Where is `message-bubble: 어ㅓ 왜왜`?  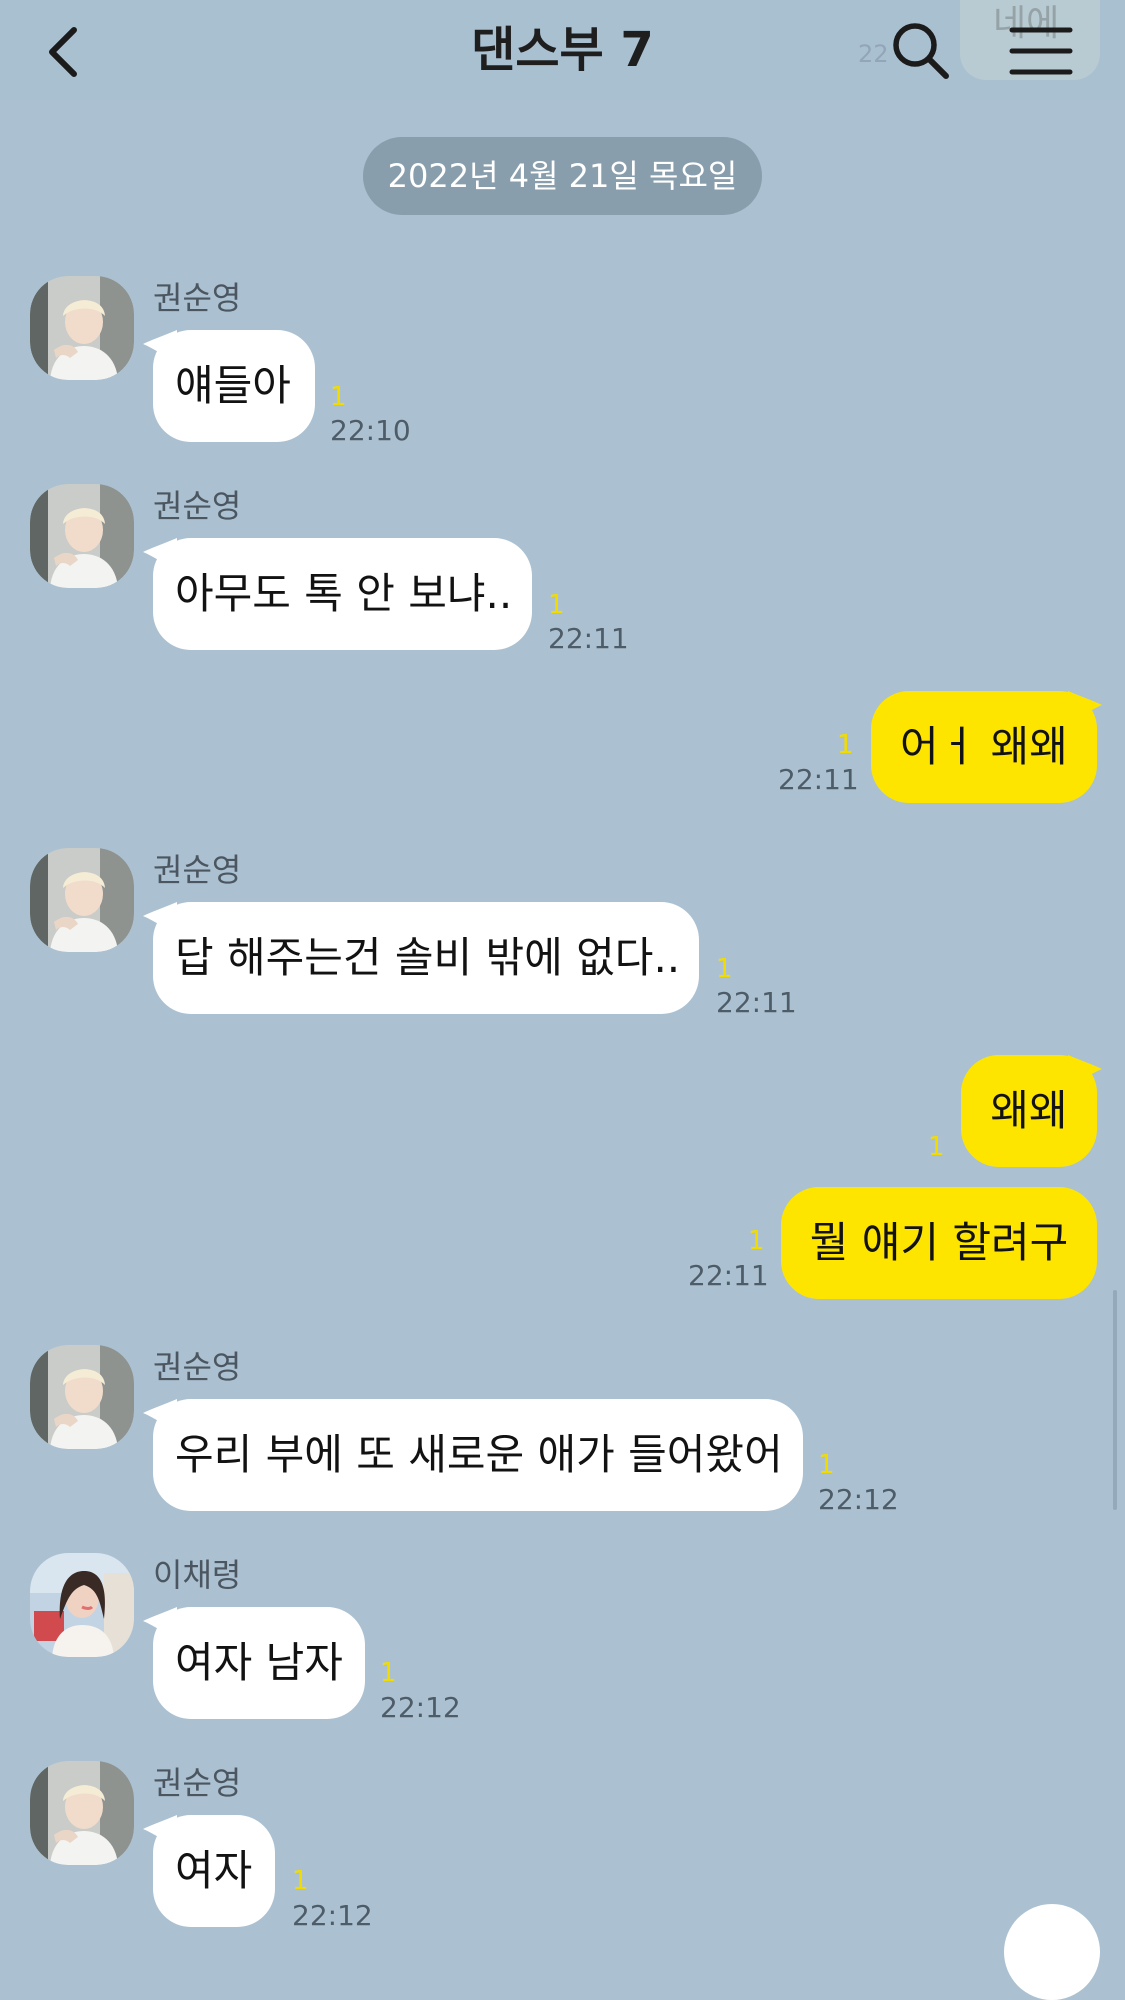
message-bubble: 어ㅓ 왜왜 is located at coordinates (984, 747).